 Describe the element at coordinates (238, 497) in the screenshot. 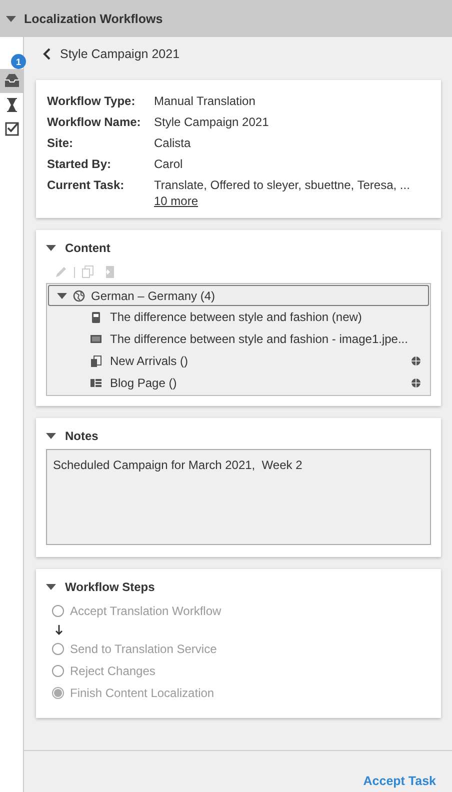

I see `notes-field: Scheduled Campaign for March 2021, Week 2` at that location.